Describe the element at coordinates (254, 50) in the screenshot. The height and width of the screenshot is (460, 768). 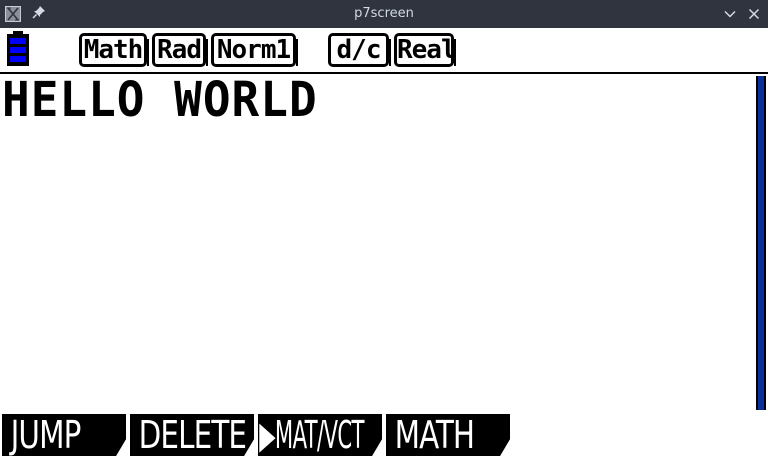
I see `mode-badge-display: Norm1` at that location.